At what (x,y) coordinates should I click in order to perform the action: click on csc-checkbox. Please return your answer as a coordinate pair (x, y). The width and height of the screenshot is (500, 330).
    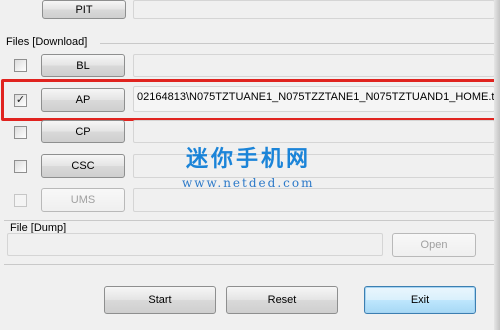
    Looking at the image, I should click on (20, 166).